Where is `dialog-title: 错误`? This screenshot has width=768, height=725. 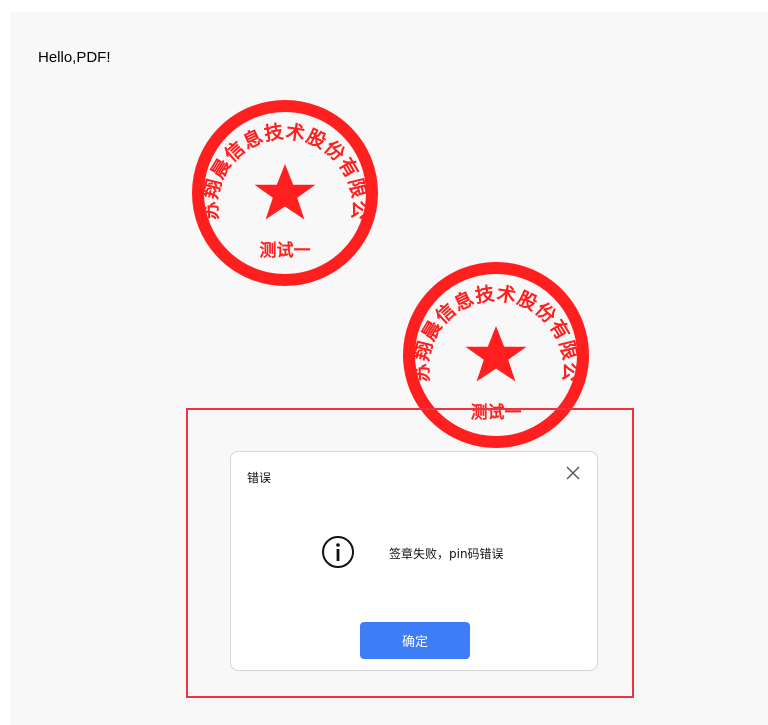 dialog-title: 错误 is located at coordinates (259, 478).